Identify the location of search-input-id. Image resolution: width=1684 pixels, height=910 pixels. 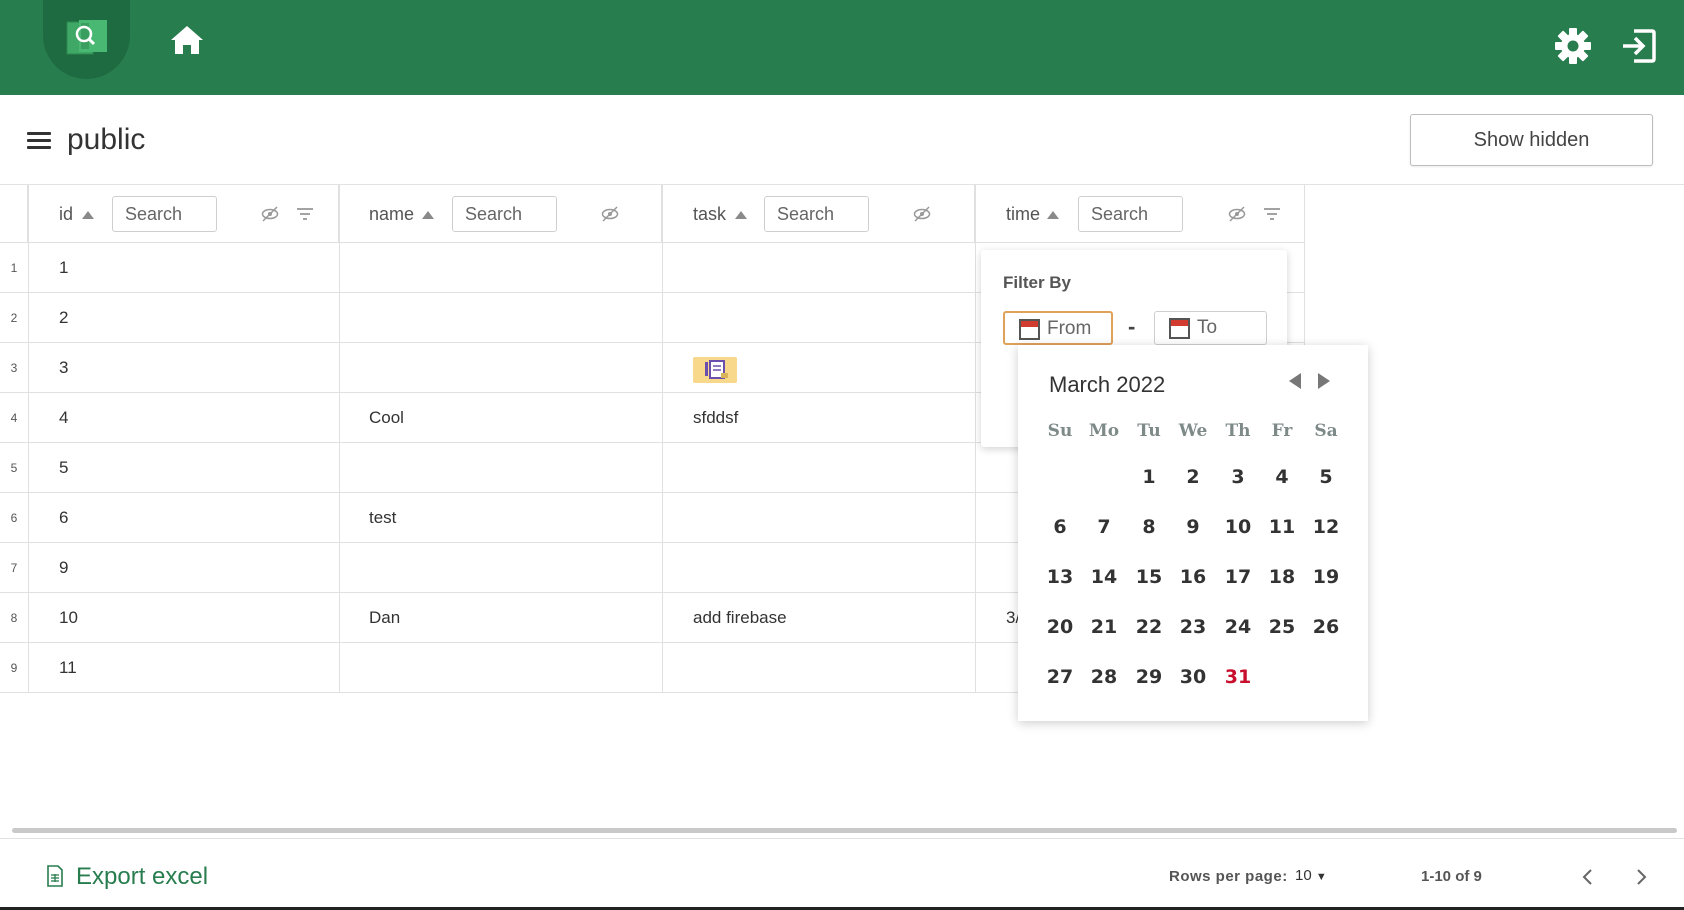
(164, 214).